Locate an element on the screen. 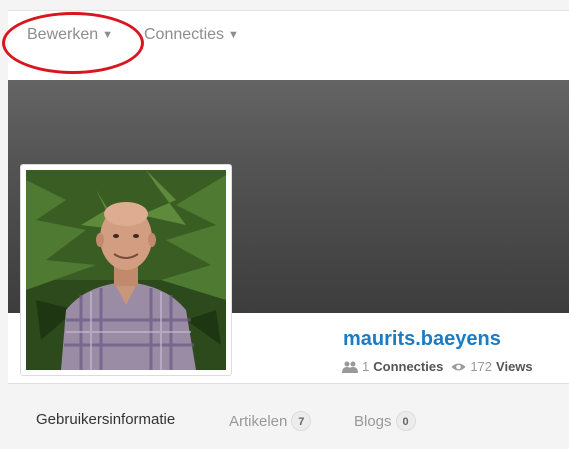 Image resolution: width=569 pixels, height=449 pixels. tab-blogs: Blogs 0 is located at coordinates (385, 421).